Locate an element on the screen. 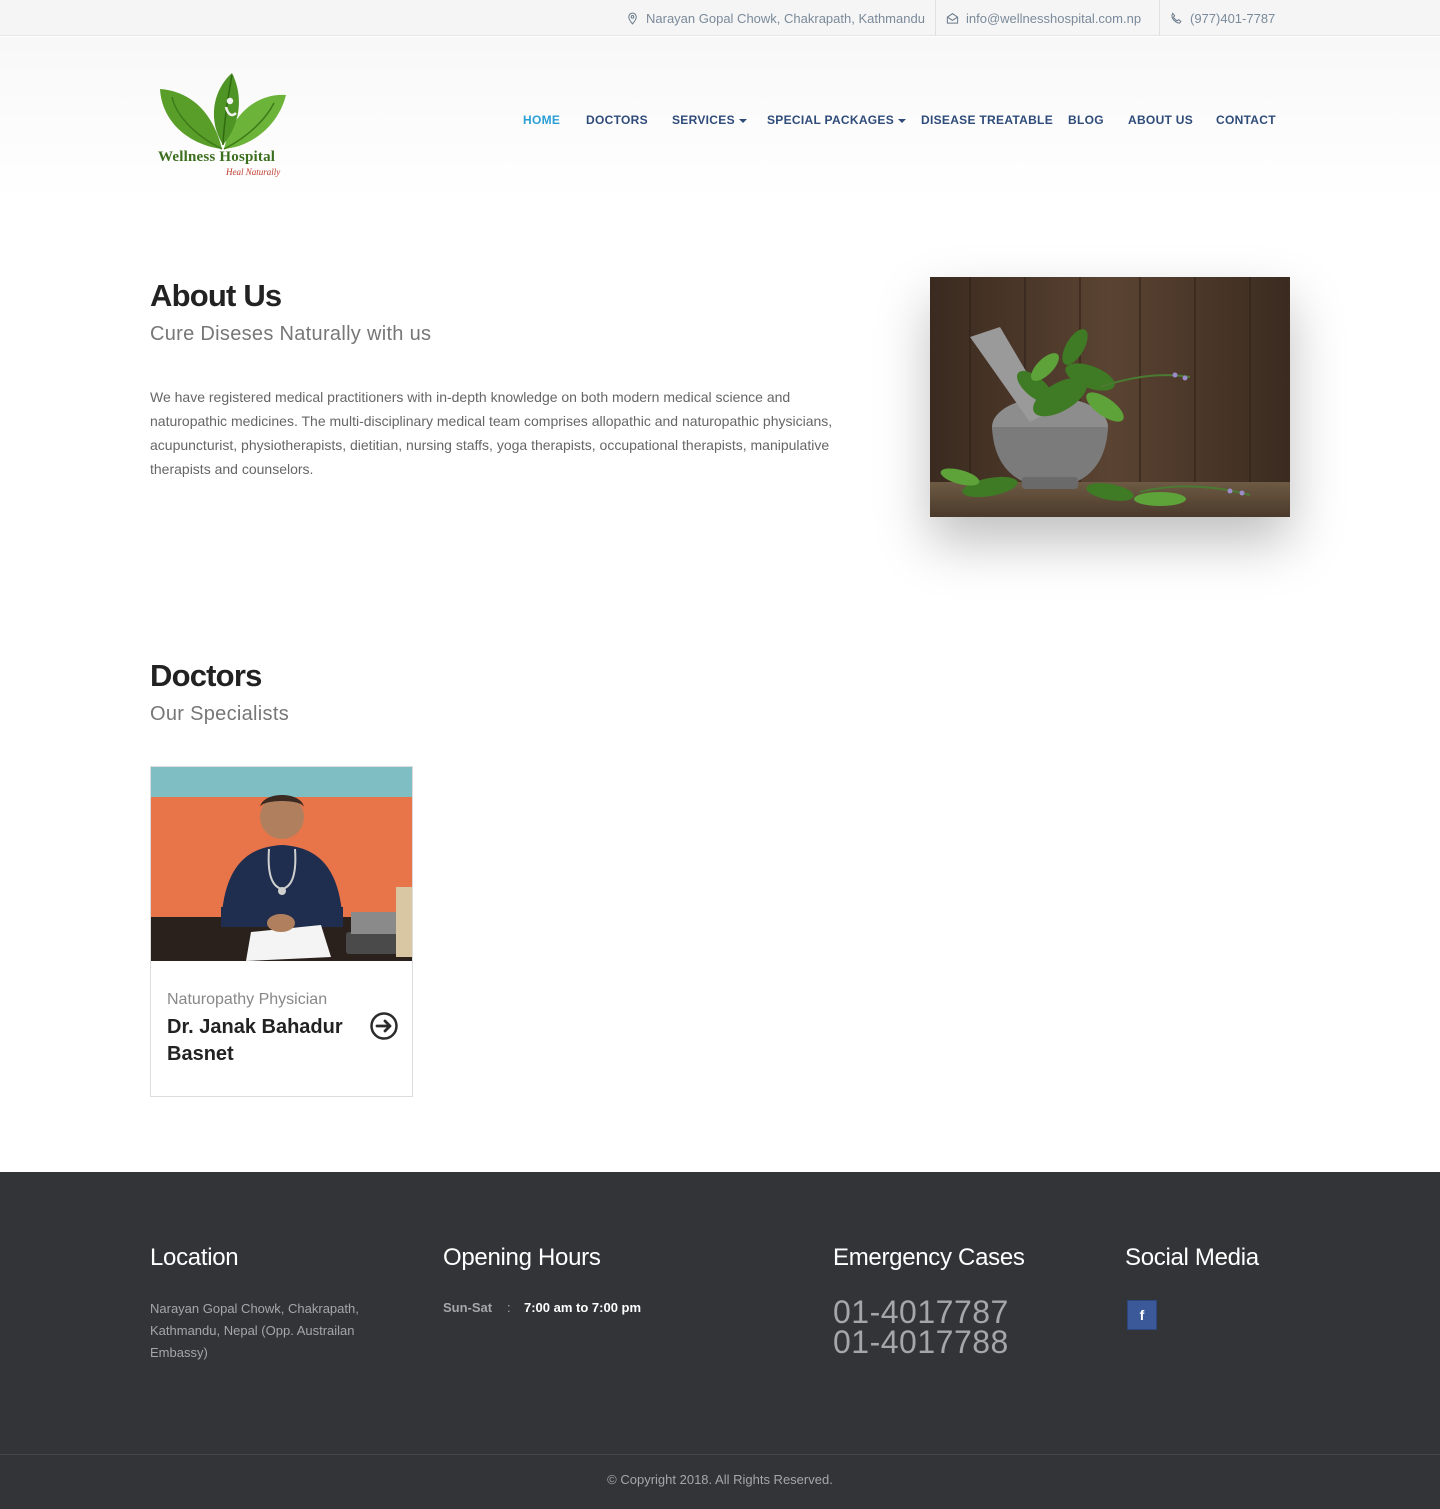  top-email-link: info@wellnesshospital.com.np is located at coordinates (1053, 18).